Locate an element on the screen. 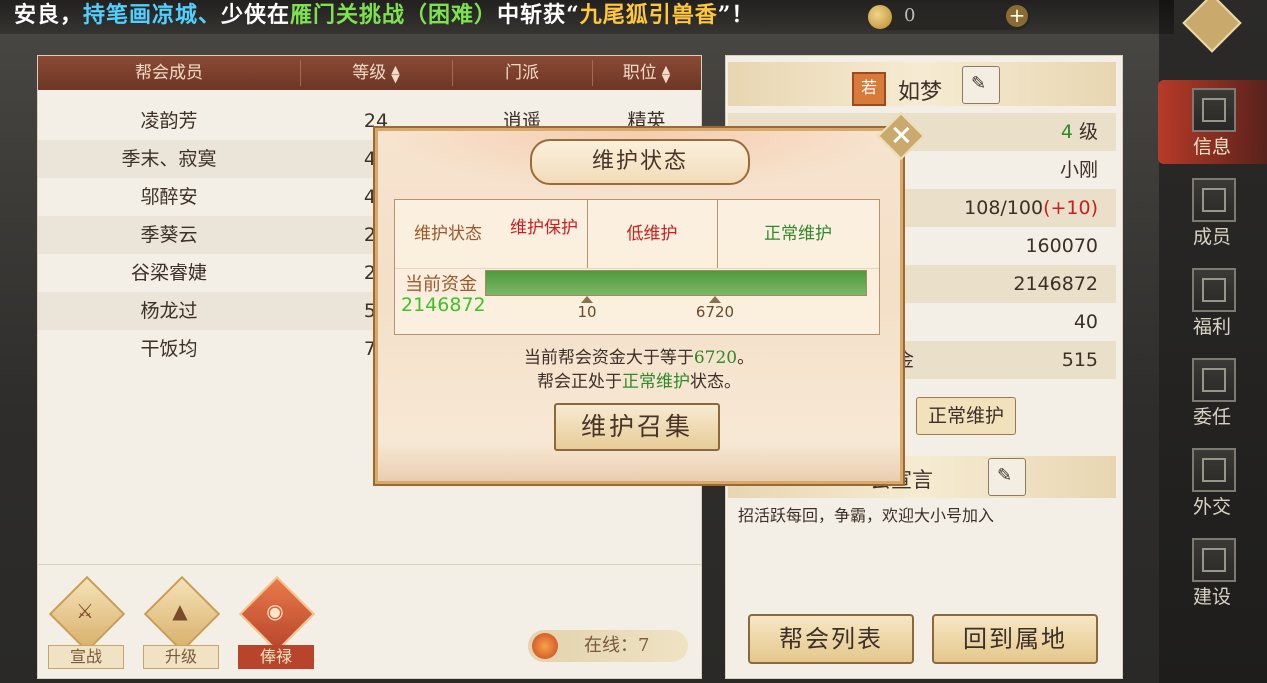 This screenshot has height=683, width=1267. fund-label: 当前资金 is located at coordinates (441, 284).